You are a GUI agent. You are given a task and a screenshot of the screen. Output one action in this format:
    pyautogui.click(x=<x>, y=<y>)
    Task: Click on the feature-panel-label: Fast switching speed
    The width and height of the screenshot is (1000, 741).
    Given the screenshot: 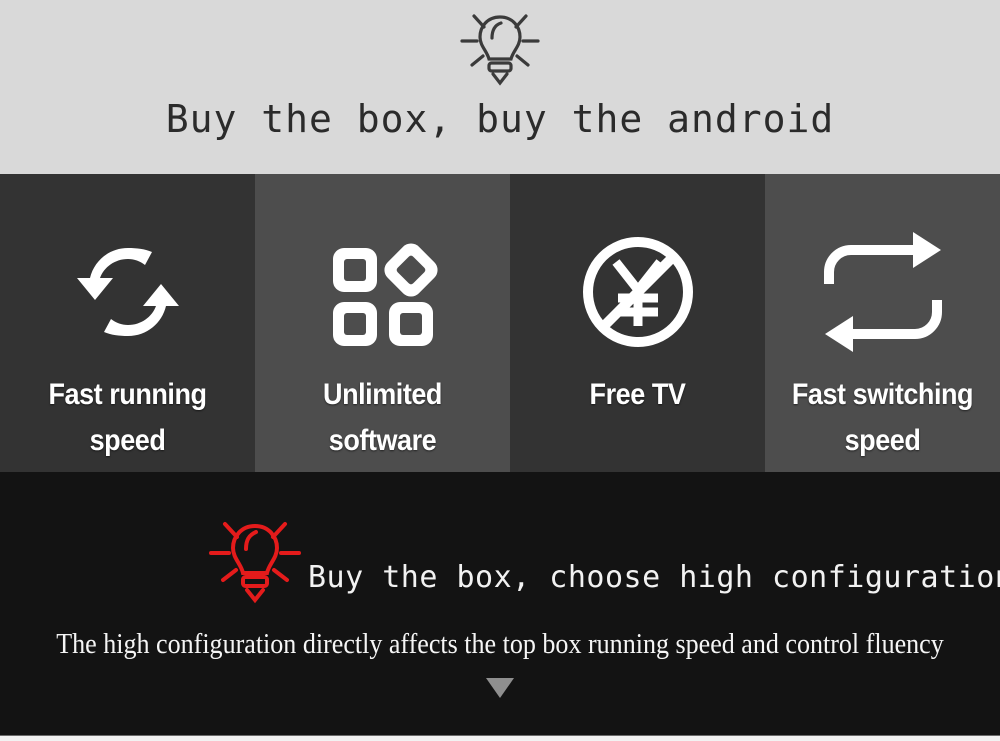 What is the action you would take?
    pyautogui.click(x=882, y=417)
    